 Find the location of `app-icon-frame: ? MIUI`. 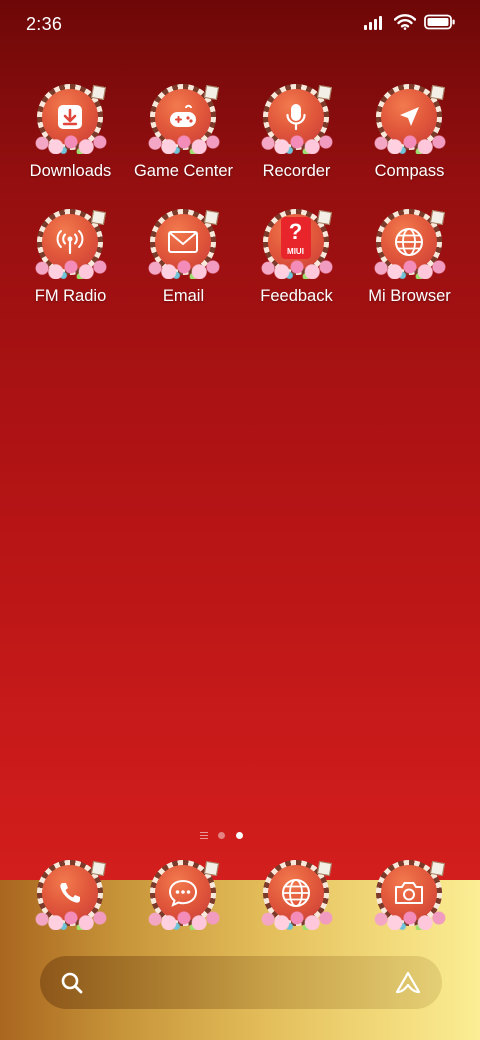

app-icon-frame: ? MIUI is located at coordinates (296, 245).